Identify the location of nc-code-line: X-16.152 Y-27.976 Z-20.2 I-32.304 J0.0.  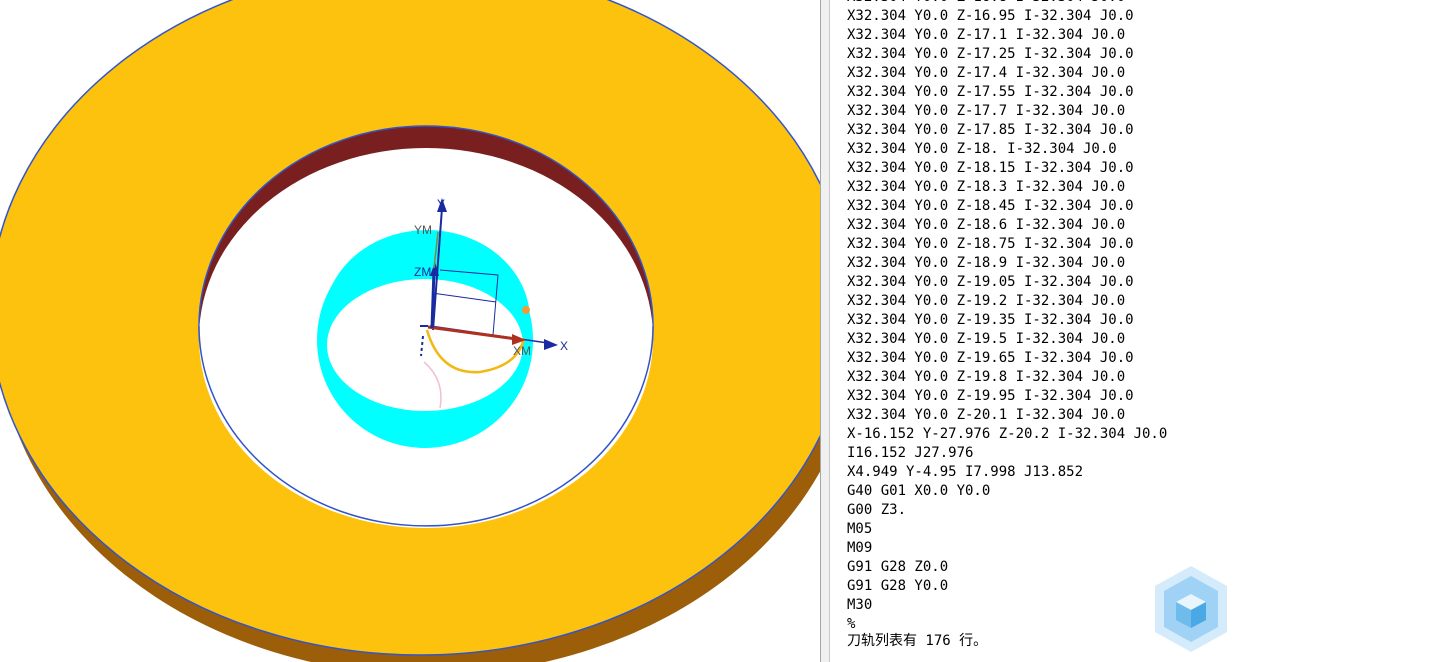
(1007, 434).